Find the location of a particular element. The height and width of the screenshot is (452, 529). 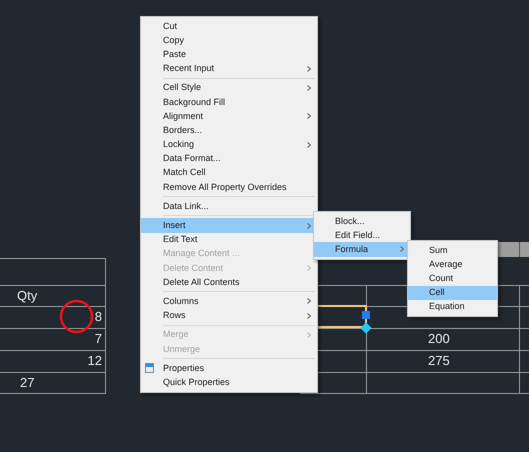

menu-item: Copy is located at coordinates (229, 40).